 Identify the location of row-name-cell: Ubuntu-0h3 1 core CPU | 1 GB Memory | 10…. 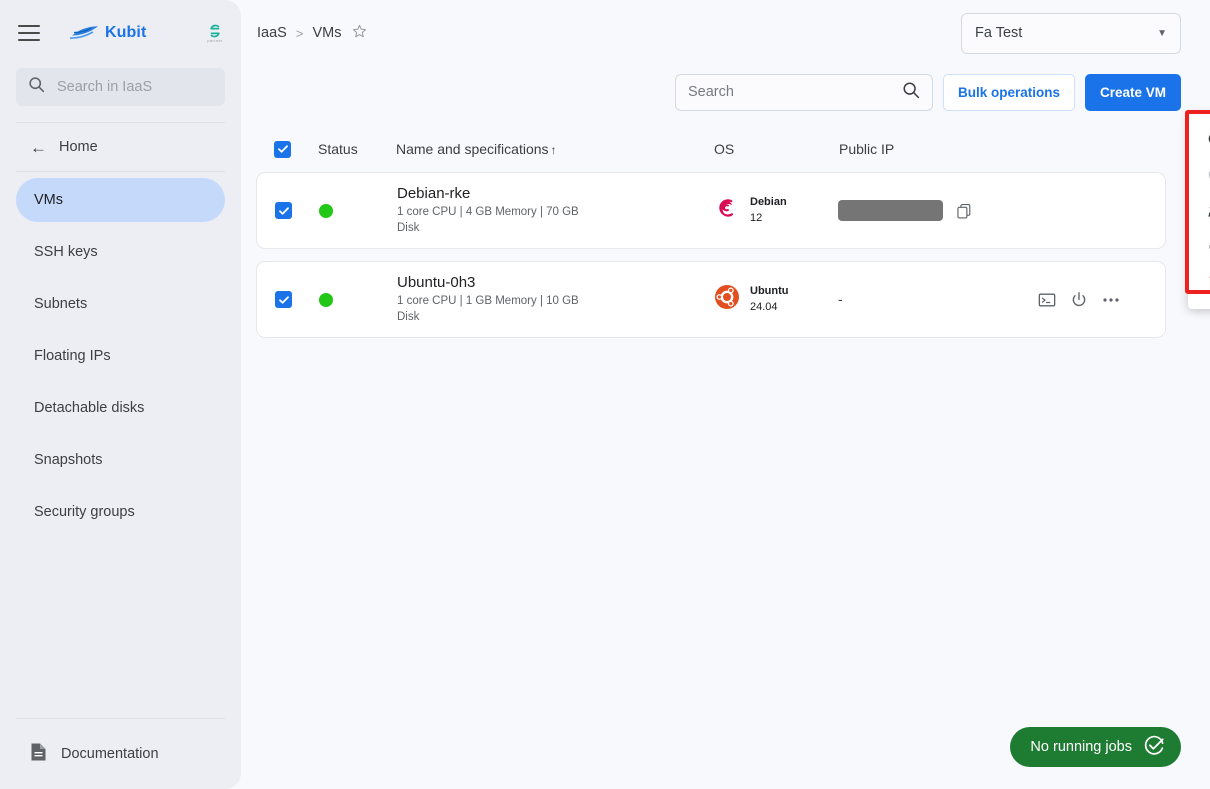
(555, 299).